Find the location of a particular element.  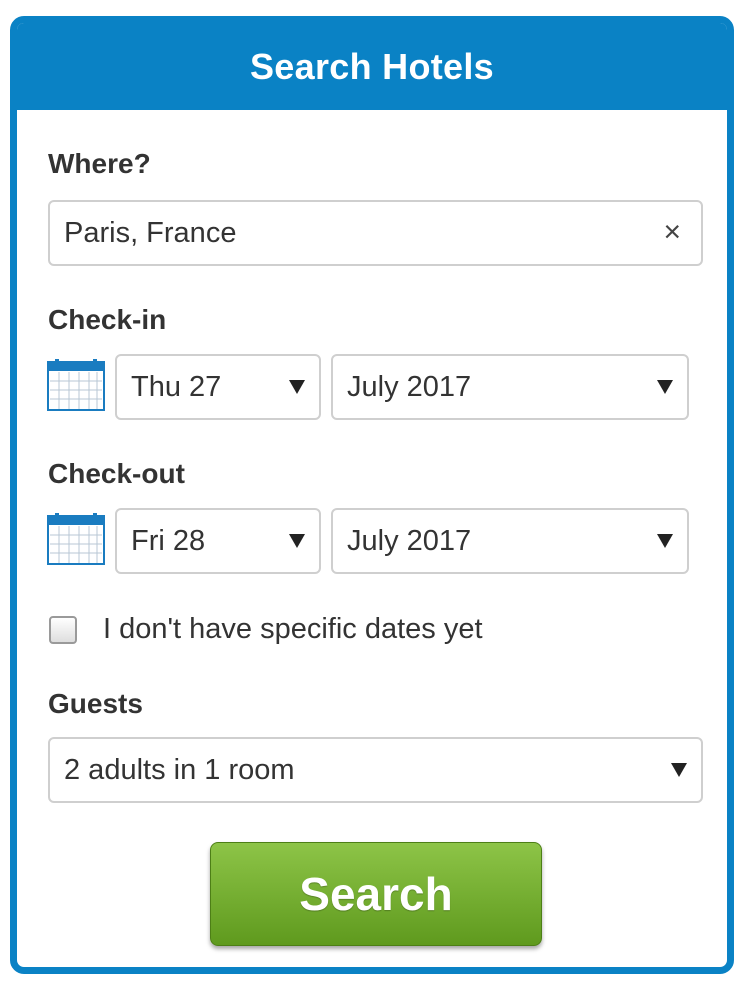

no-dates-checkbox is located at coordinates (63, 630).